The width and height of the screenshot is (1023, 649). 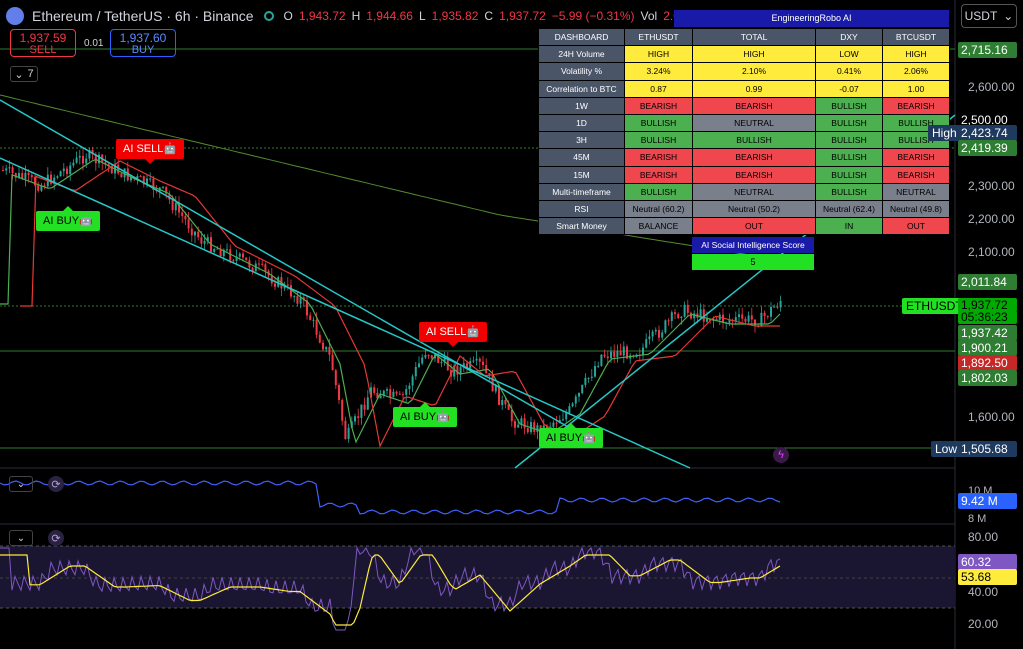 What do you see at coordinates (983, 592) in the screenshot?
I see `rsi-axis-tick: 40.00` at bounding box center [983, 592].